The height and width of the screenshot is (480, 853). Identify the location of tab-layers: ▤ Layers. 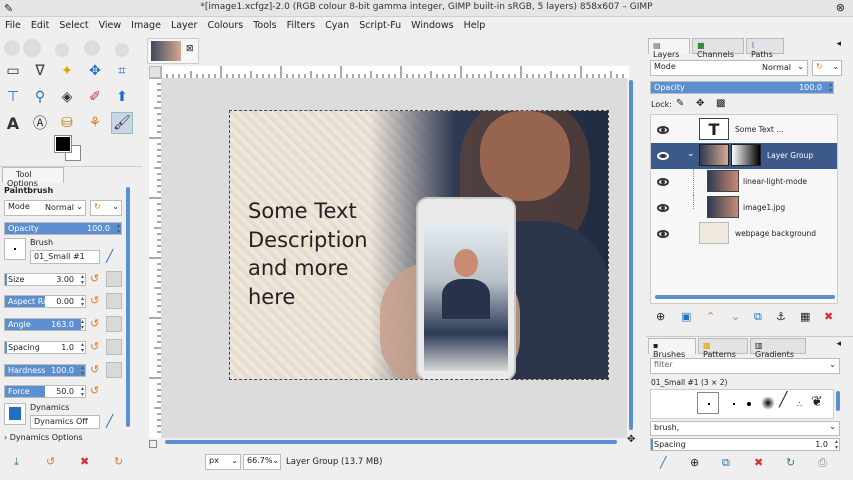
(669, 48).